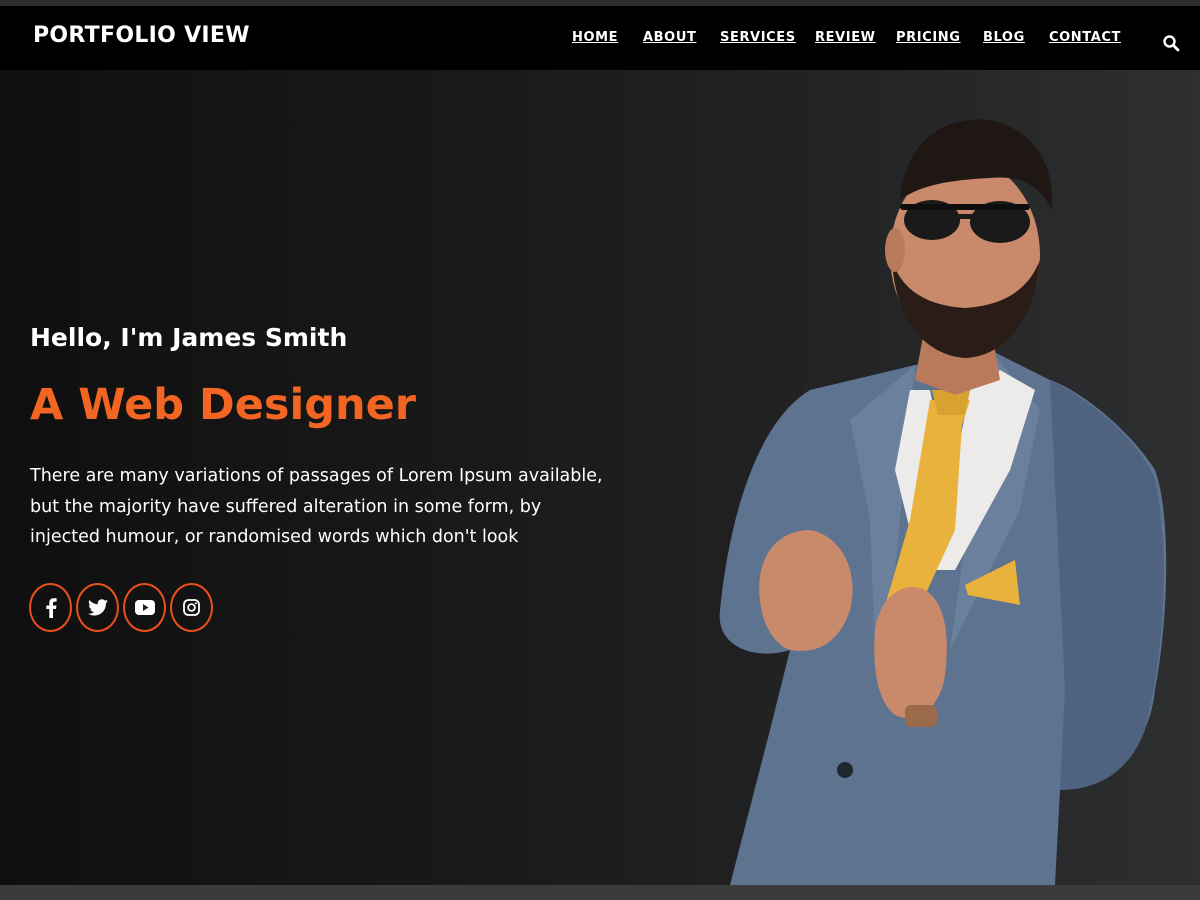 The width and height of the screenshot is (1200, 900). I want to click on bottom-strip, so click(600, 892).